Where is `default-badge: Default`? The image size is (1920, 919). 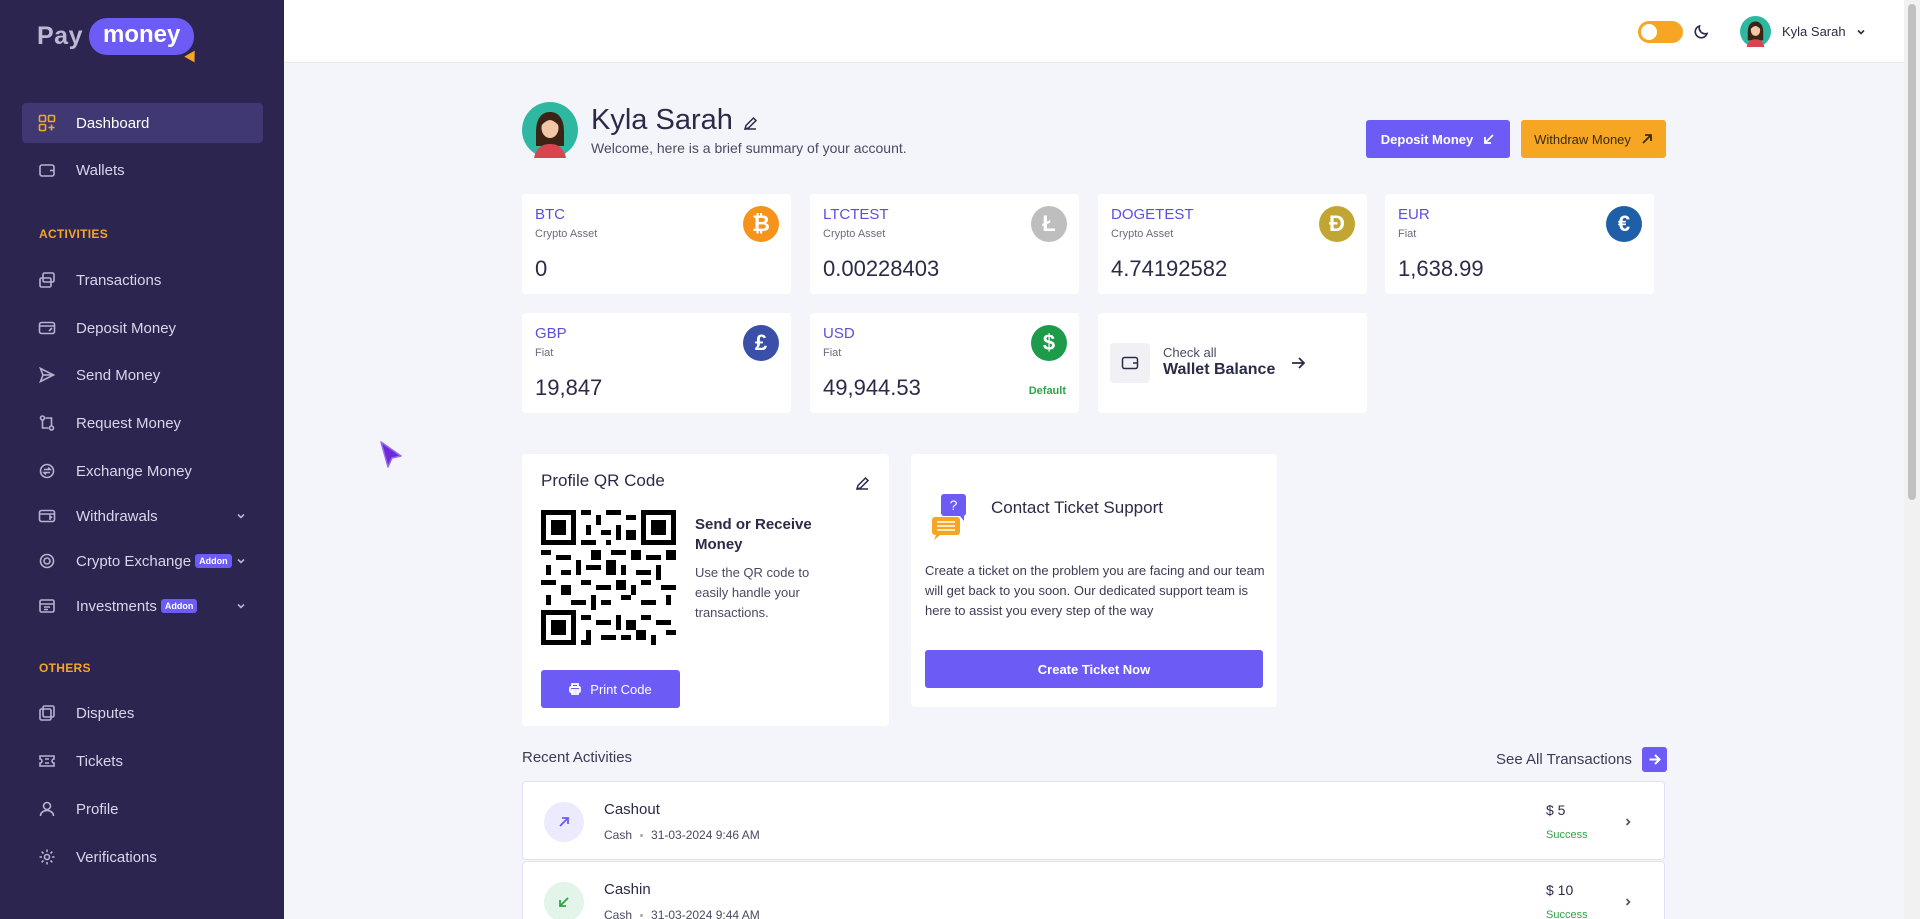 default-badge: Default is located at coordinates (1047, 391).